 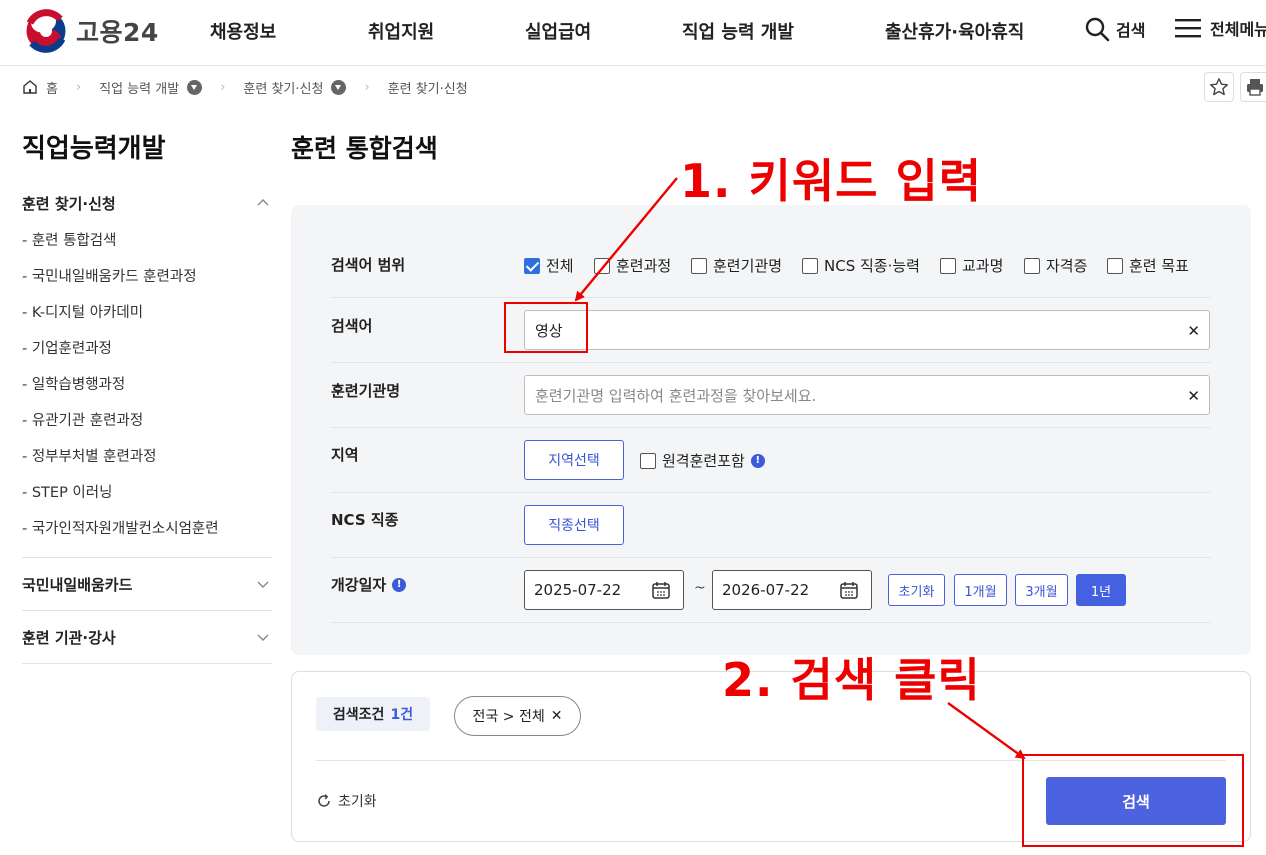 What do you see at coordinates (861, 265) in the screenshot?
I see `scope-checkbox-ncs: NCS 직종·능력` at bounding box center [861, 265].